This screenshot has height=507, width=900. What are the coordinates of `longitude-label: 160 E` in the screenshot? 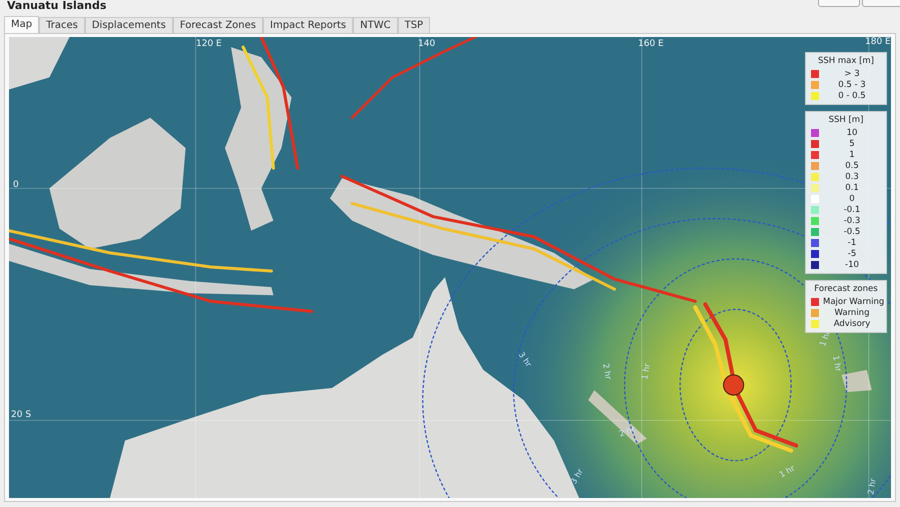 It's located at (651, 44).